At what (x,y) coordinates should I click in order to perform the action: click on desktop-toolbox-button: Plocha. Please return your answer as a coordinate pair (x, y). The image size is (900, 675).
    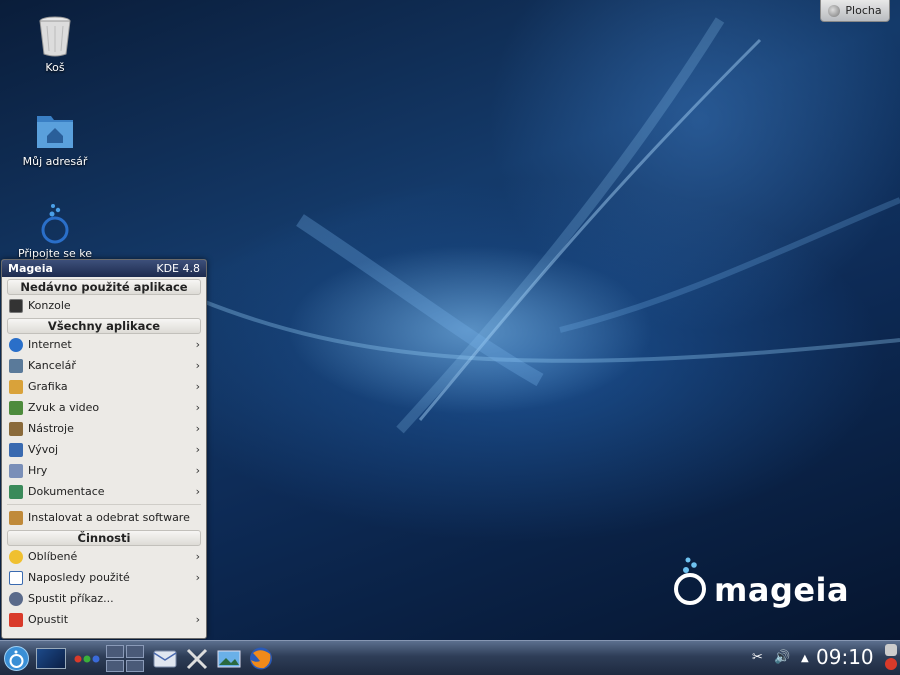
    Looking at the image, I should click on (855, 11).